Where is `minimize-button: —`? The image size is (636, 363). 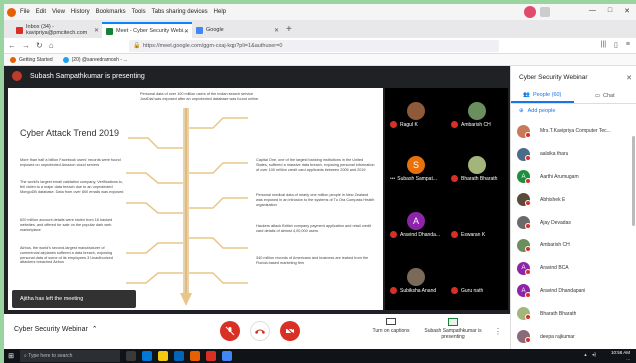
minimize-button: — is located at coordinates (592, 11).